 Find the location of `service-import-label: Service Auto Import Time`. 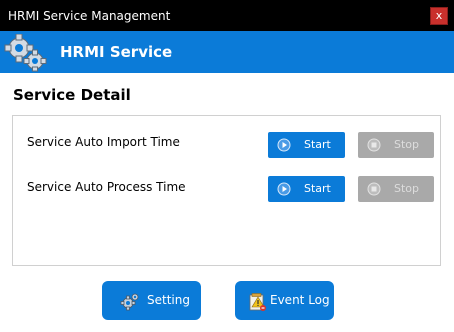

service-import-label: Service Auto Import Time is located at coordinates (103, 142).